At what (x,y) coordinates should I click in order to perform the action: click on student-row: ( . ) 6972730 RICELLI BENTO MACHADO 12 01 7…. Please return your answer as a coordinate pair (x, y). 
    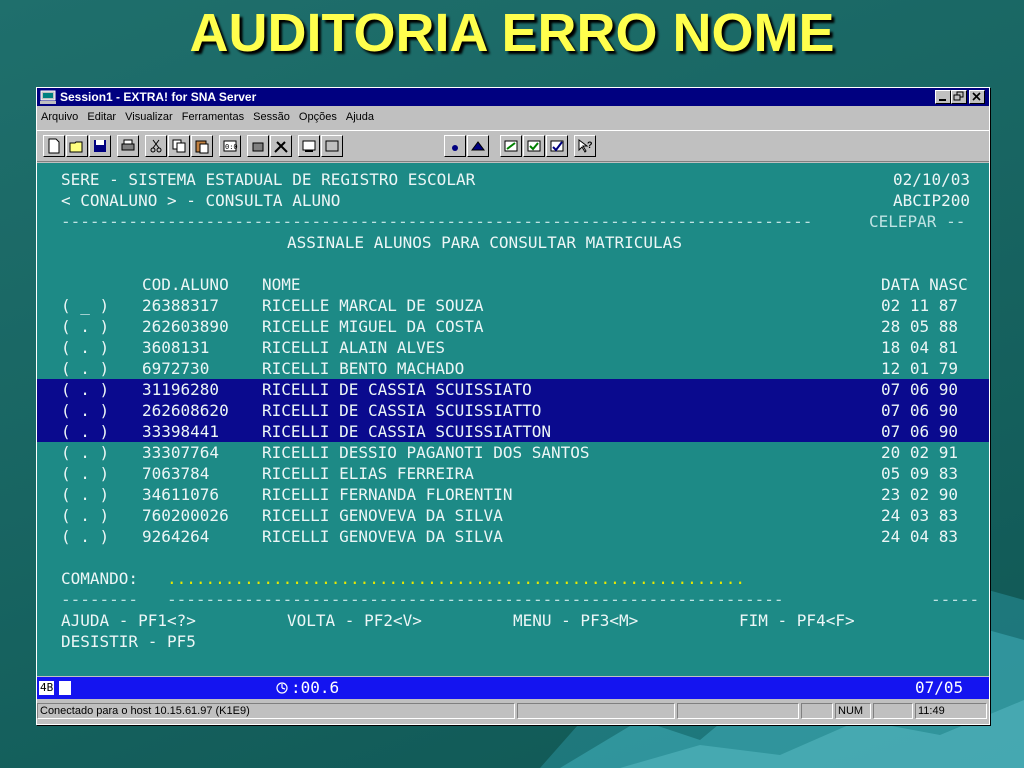
    Looking at the image, I should click on (513, 368).